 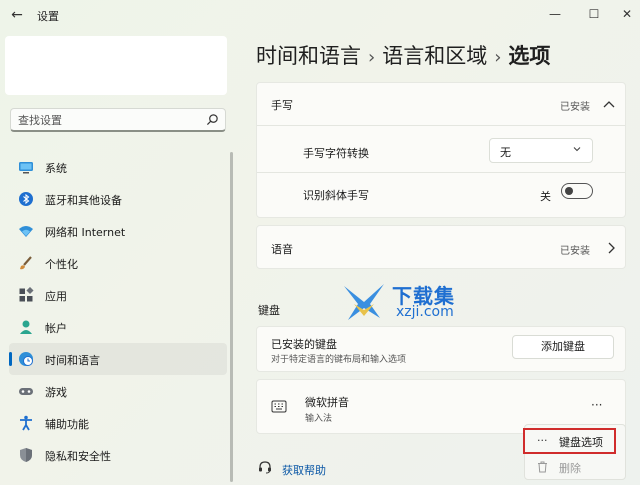 What do you see at coordinates (26, 168) in the screenshot?
I see `monitor-icon` at bounding box center [26, 168].